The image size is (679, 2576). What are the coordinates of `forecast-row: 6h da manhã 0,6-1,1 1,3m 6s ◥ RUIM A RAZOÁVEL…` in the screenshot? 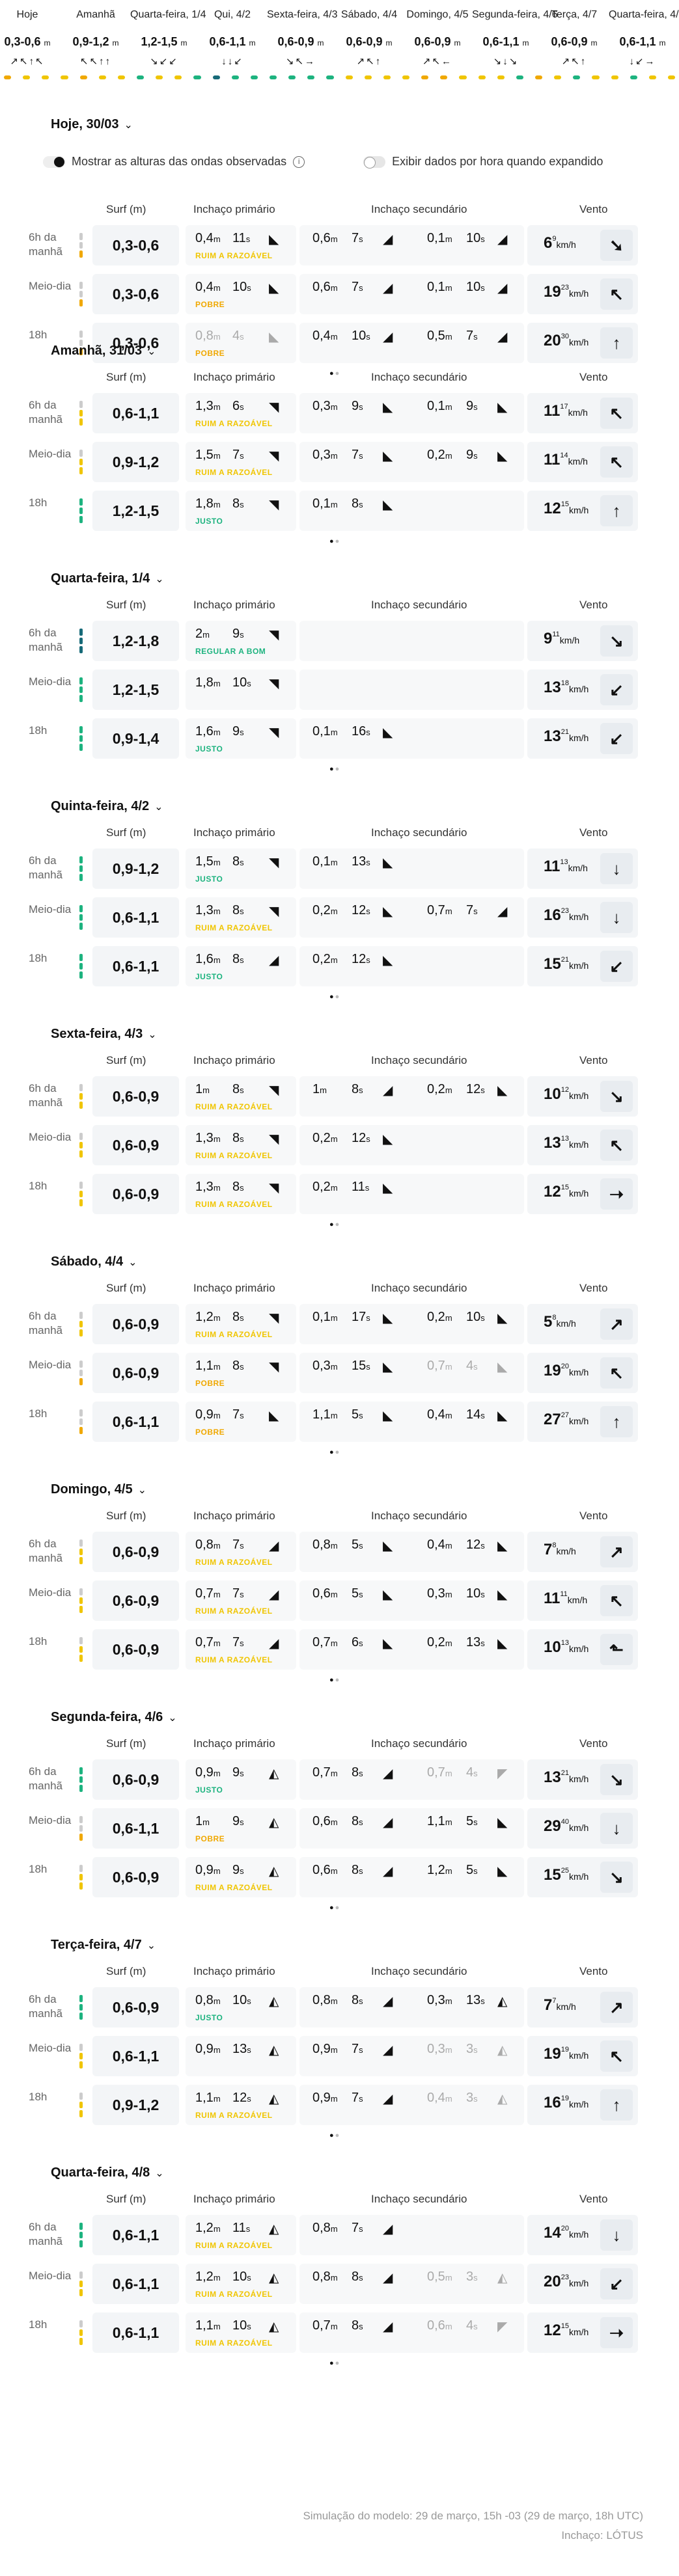 It's located at (339, 413).